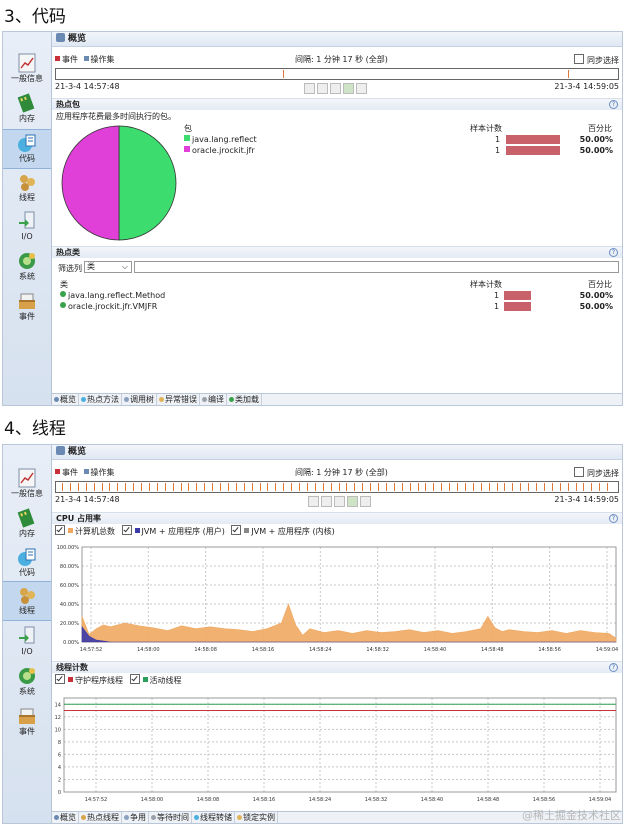  I want to click on tab-lock-instances: 锁定实例, so click(256, 817).